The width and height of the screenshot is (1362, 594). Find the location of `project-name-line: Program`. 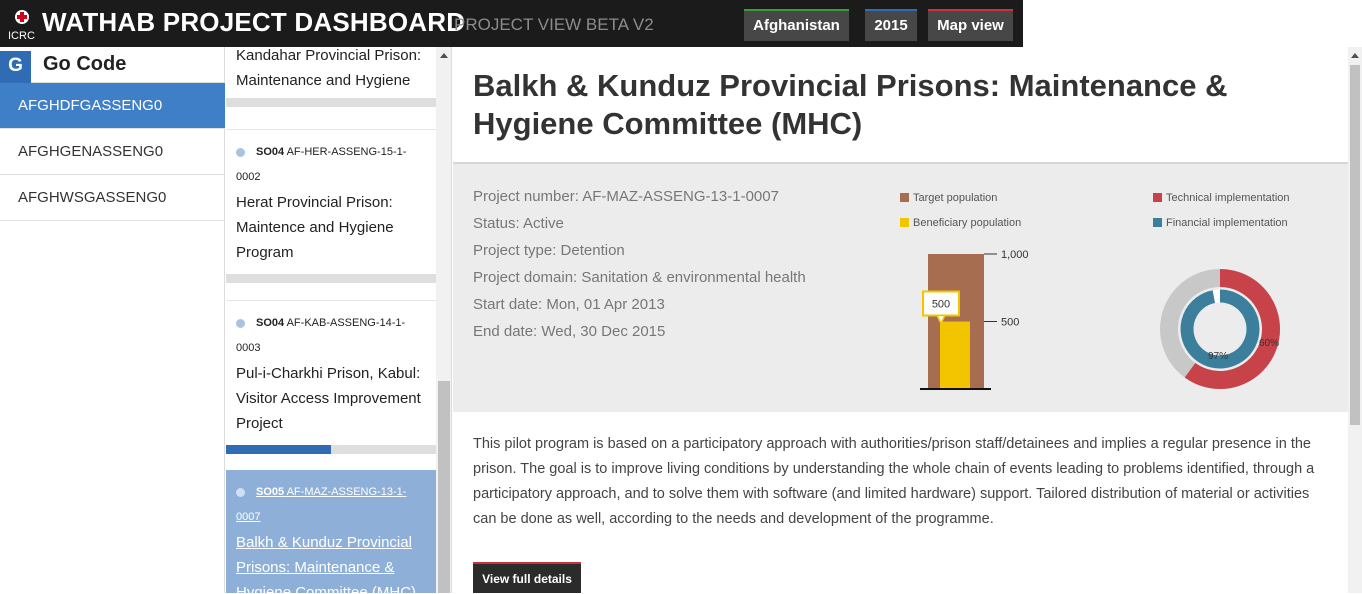

project-name-line: Program is located at coordinates (265, 252).